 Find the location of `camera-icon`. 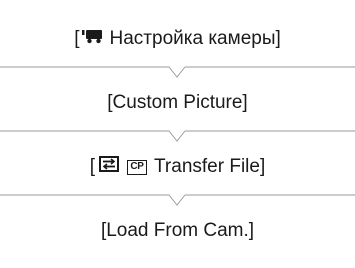

camera-icon is located at coordinates (92, 39).